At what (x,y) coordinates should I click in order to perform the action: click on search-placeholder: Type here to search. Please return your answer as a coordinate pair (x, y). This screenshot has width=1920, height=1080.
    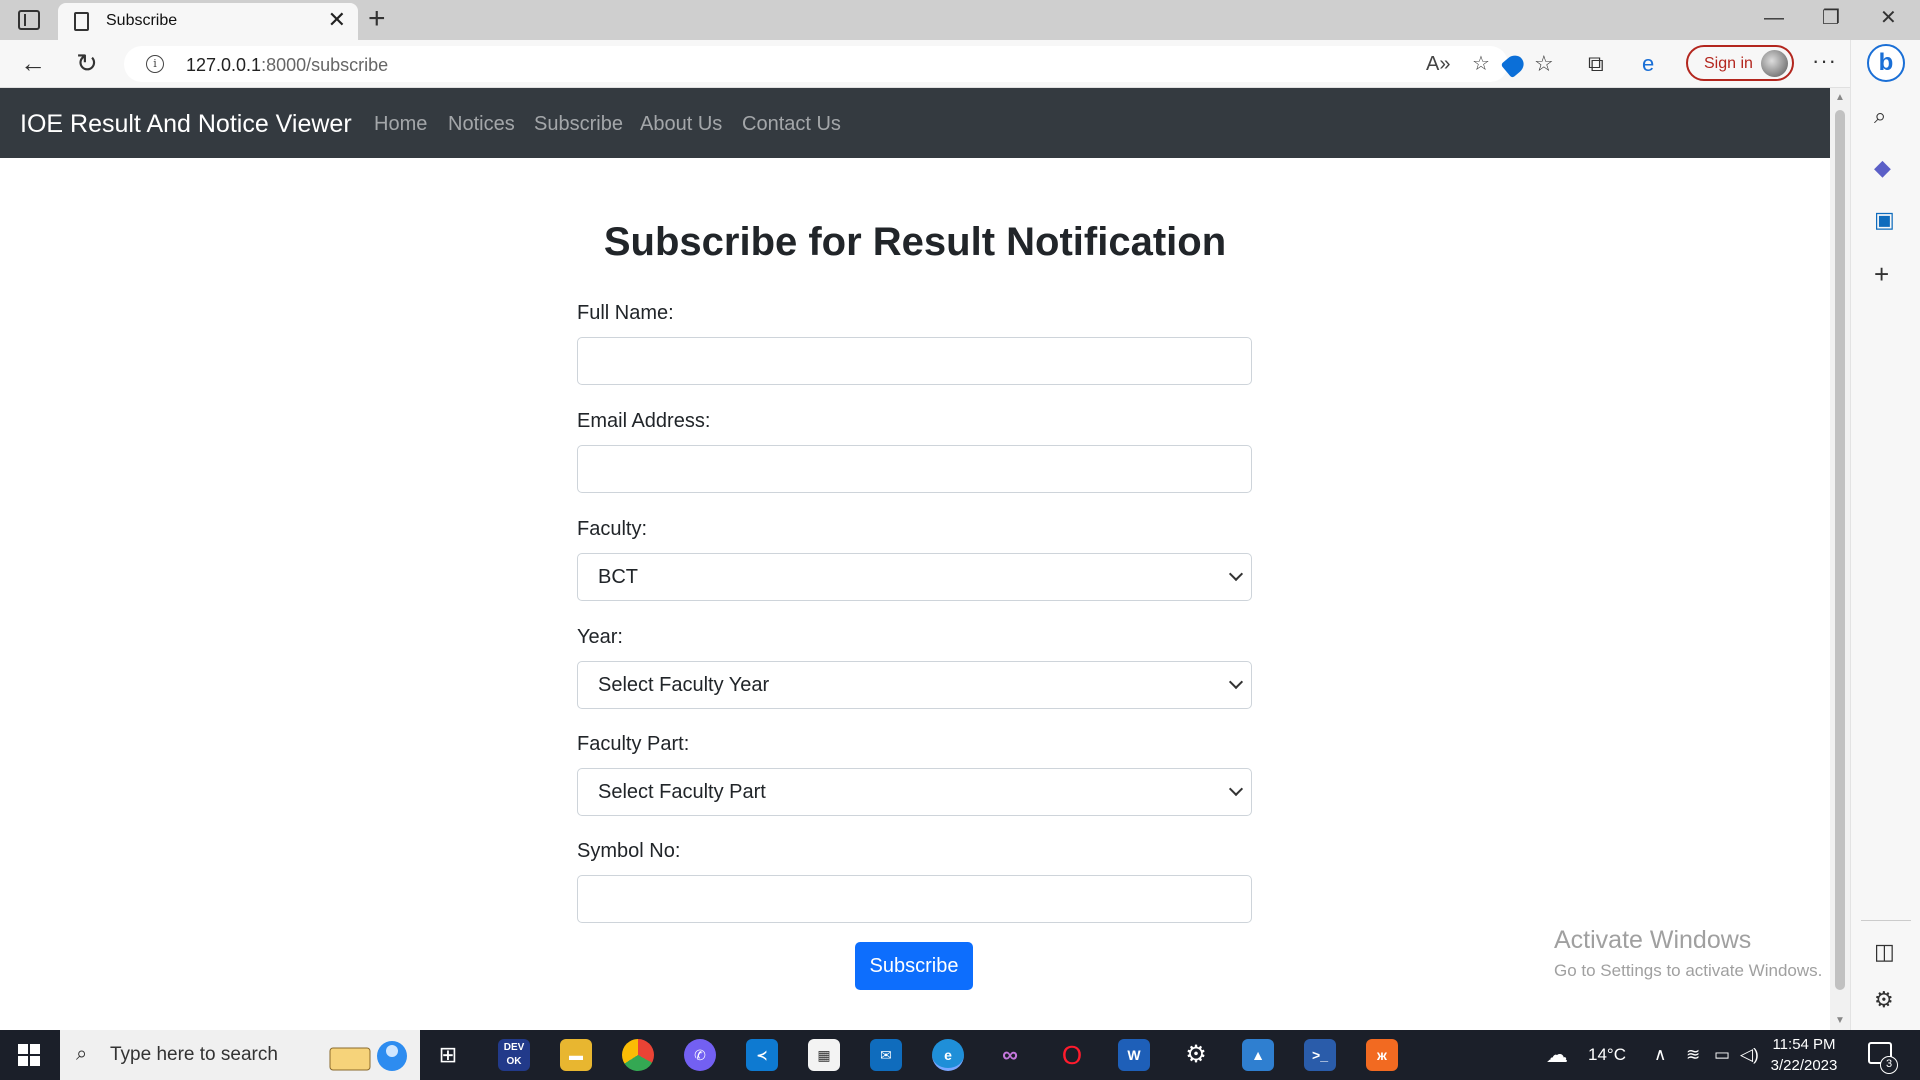
    Looking at the image, I should click on (194, 1054).